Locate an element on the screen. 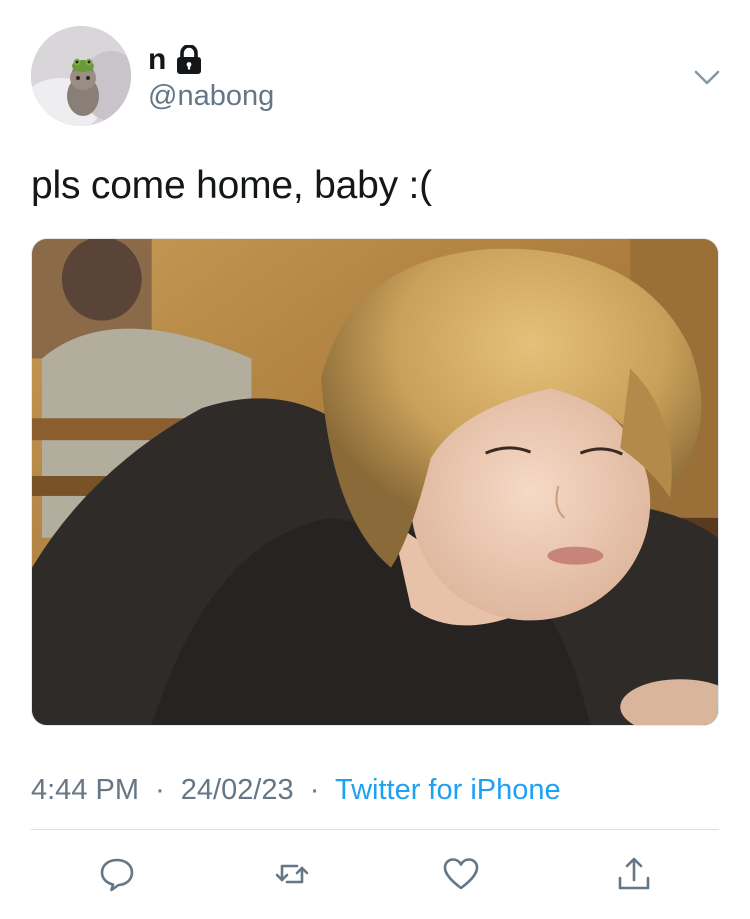 The width and height of the screenshot is (750, 919). retweet-icon is located at coordinates (292, 874).